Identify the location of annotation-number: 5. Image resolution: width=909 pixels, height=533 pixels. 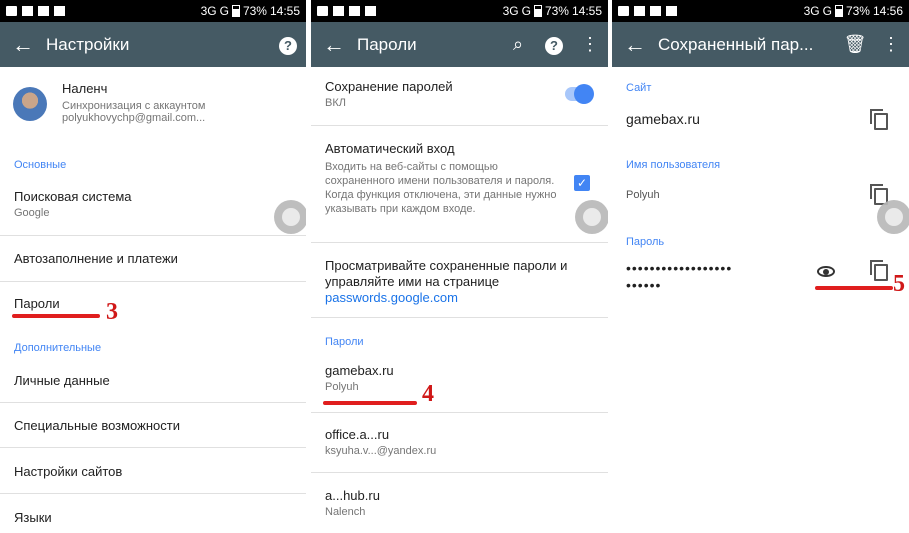
(899, 284).